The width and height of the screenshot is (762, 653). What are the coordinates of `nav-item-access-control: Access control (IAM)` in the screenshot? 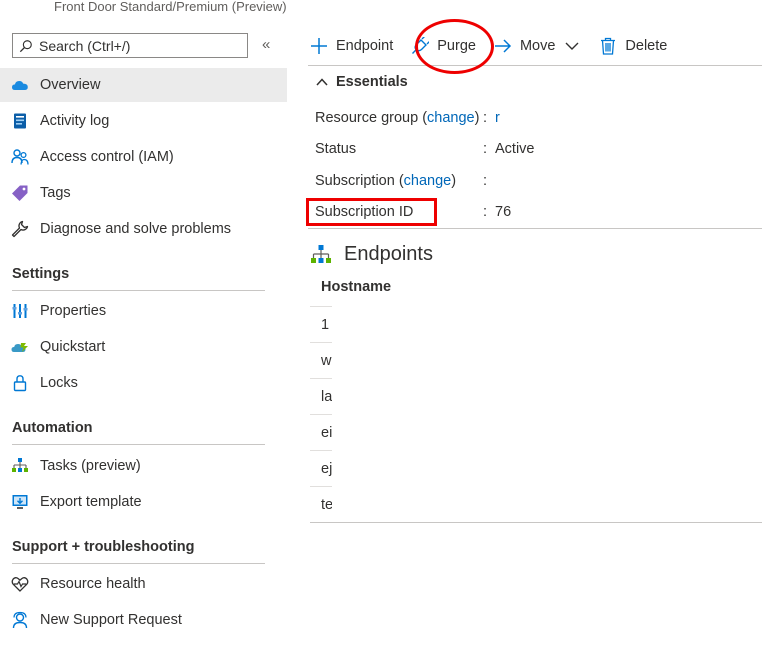 It's located at (143, 157).